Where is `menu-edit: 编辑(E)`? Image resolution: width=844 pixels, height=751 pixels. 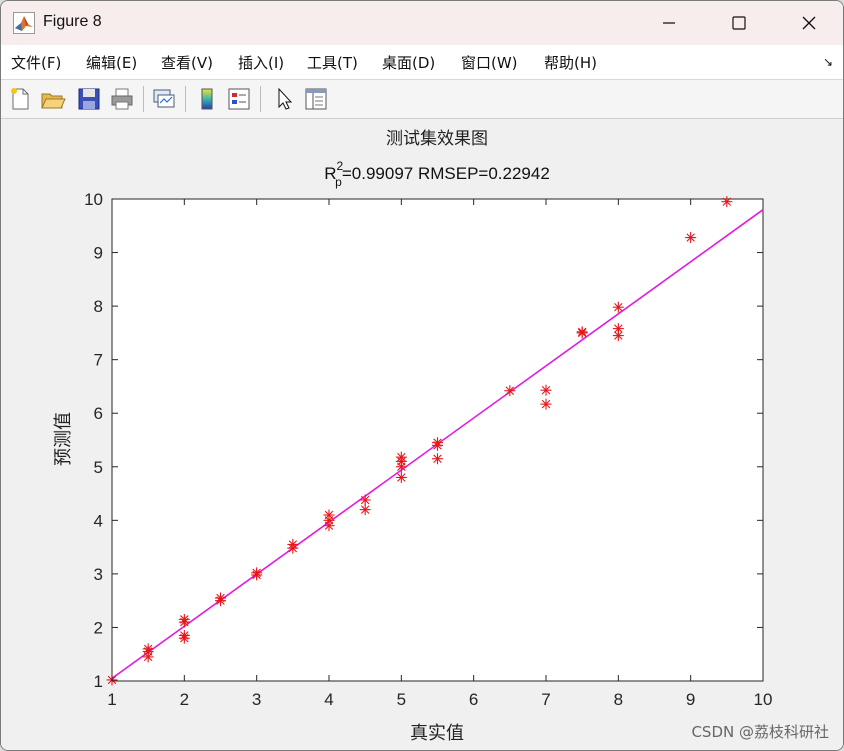 menu-edit: 编辑(E) is located at coordinates (111, 62).